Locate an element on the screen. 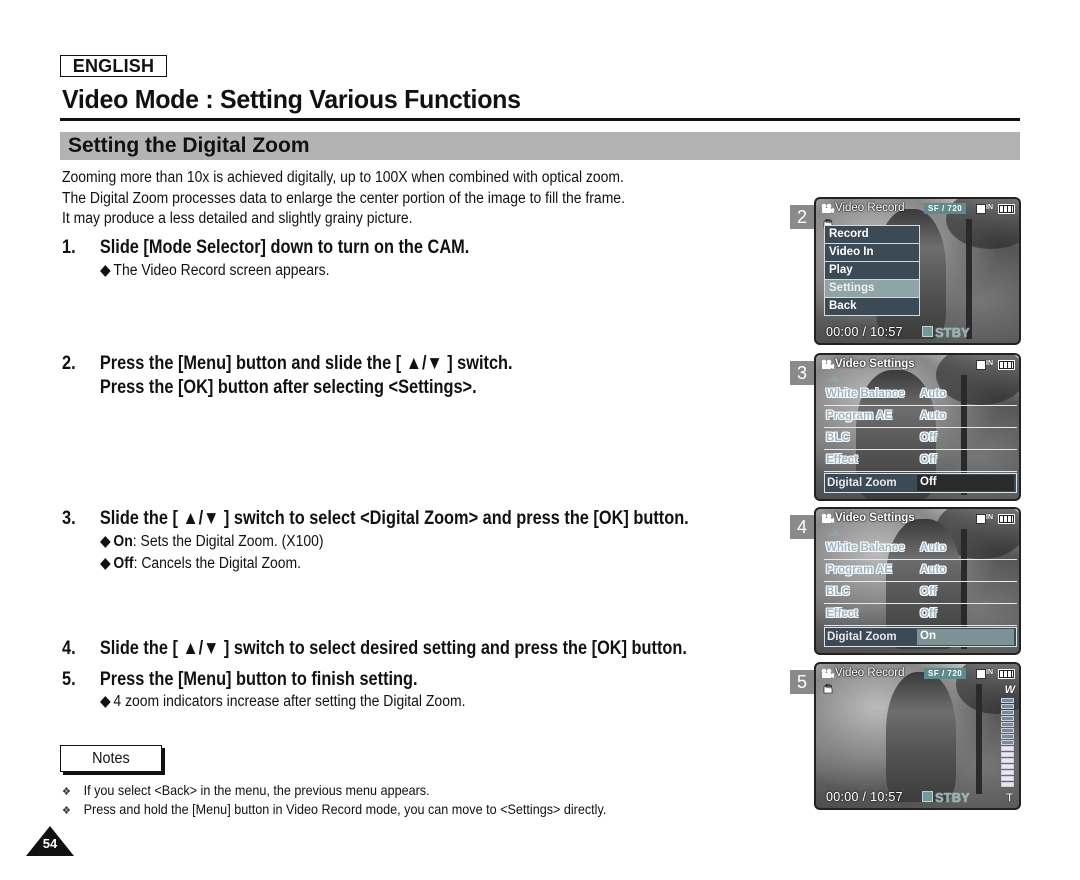 This screenshot has width=1080, height=880. step-3-option-on: ◆ On: Sets the Digital Zoom. (X100) is located at coordinates (212, 542).